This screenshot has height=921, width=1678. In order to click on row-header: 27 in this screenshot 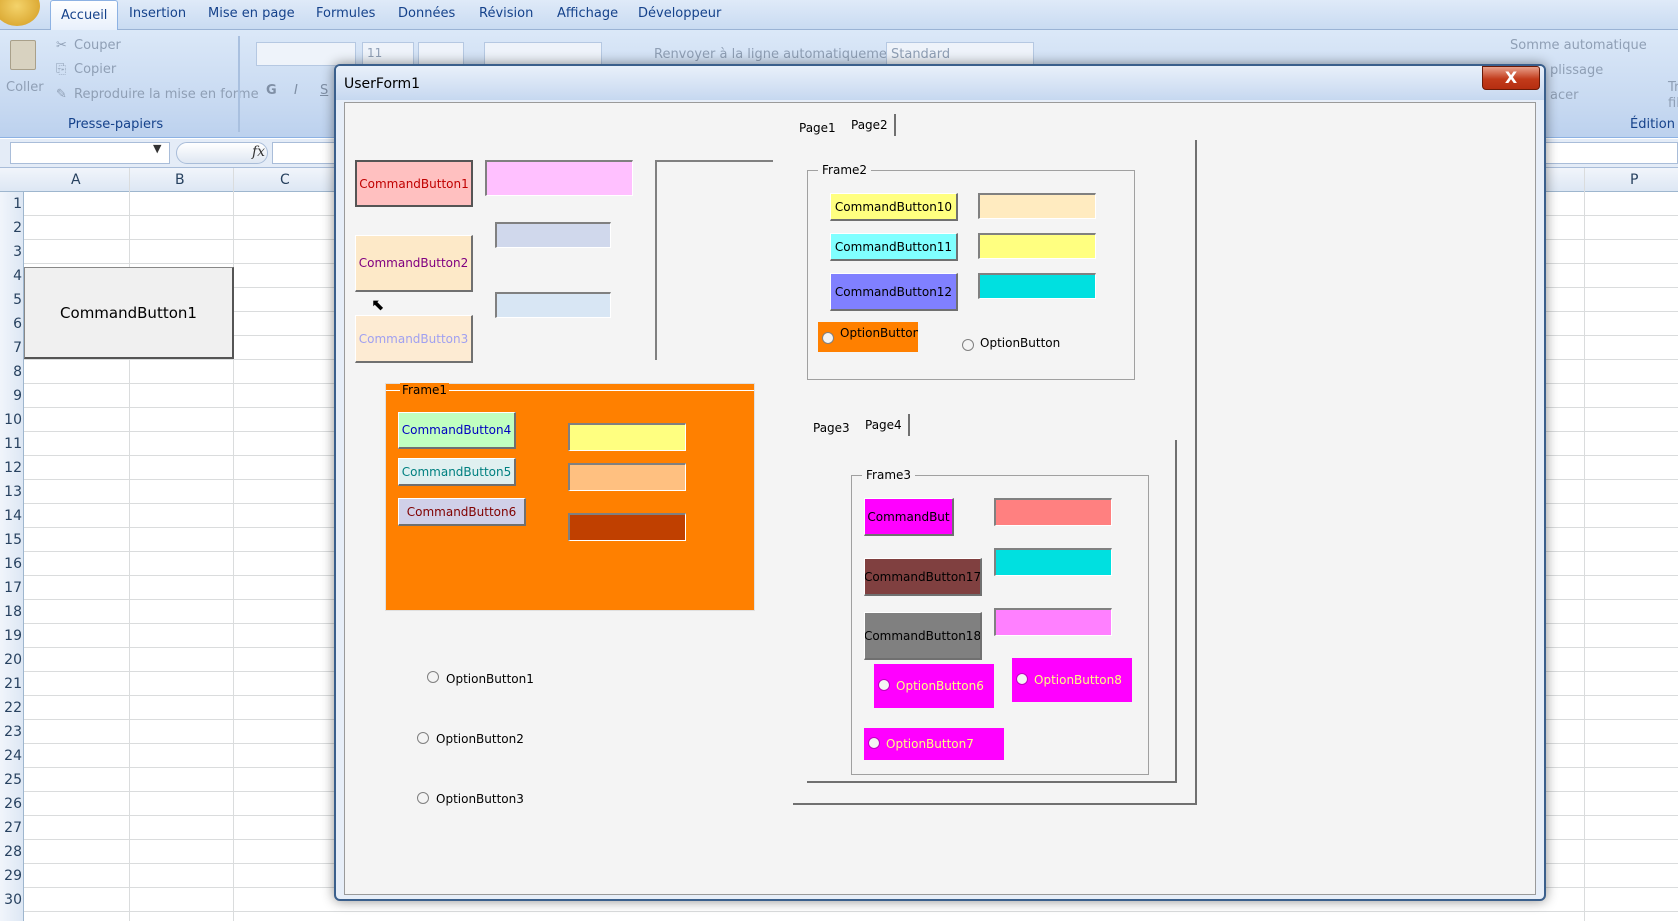, I will do `click(11, 828)`.